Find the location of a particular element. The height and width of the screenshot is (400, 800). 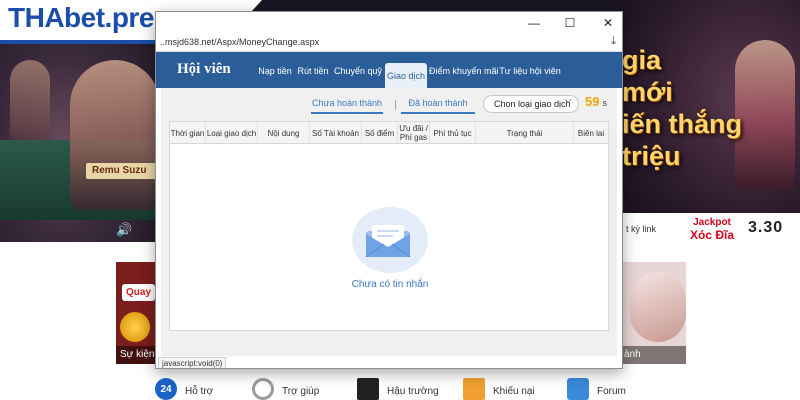

banner-link-text: t kỳ link is located at coordinates (641, 229).